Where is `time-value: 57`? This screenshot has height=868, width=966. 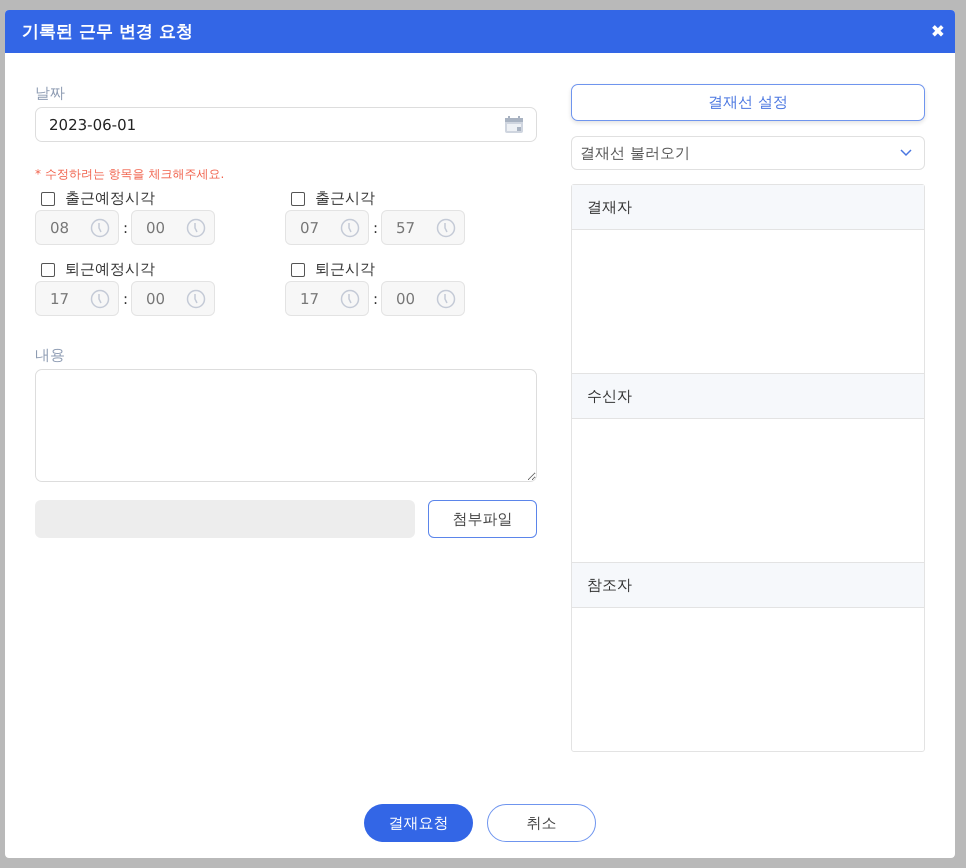
time-value: 57 is located at coordinates (406, 227).